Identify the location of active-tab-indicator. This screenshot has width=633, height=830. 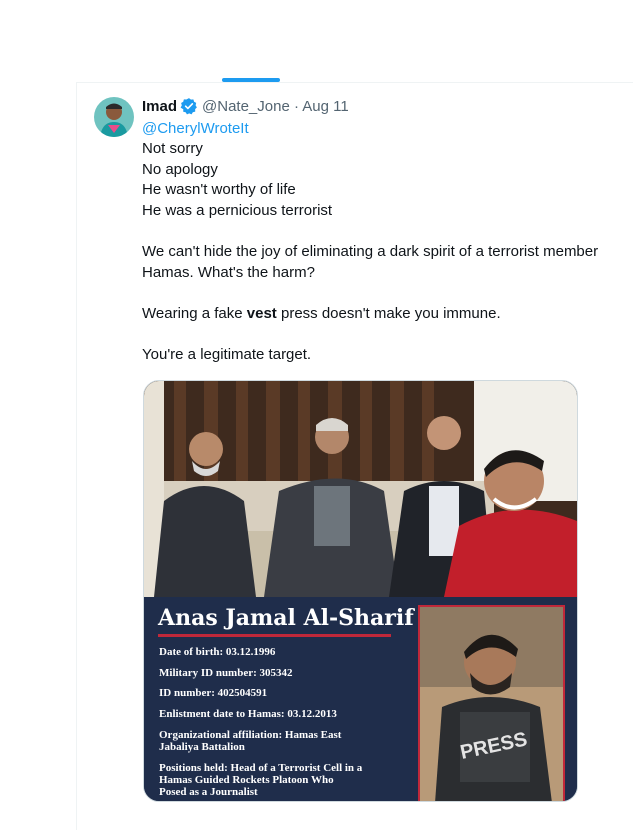
(251, 80).